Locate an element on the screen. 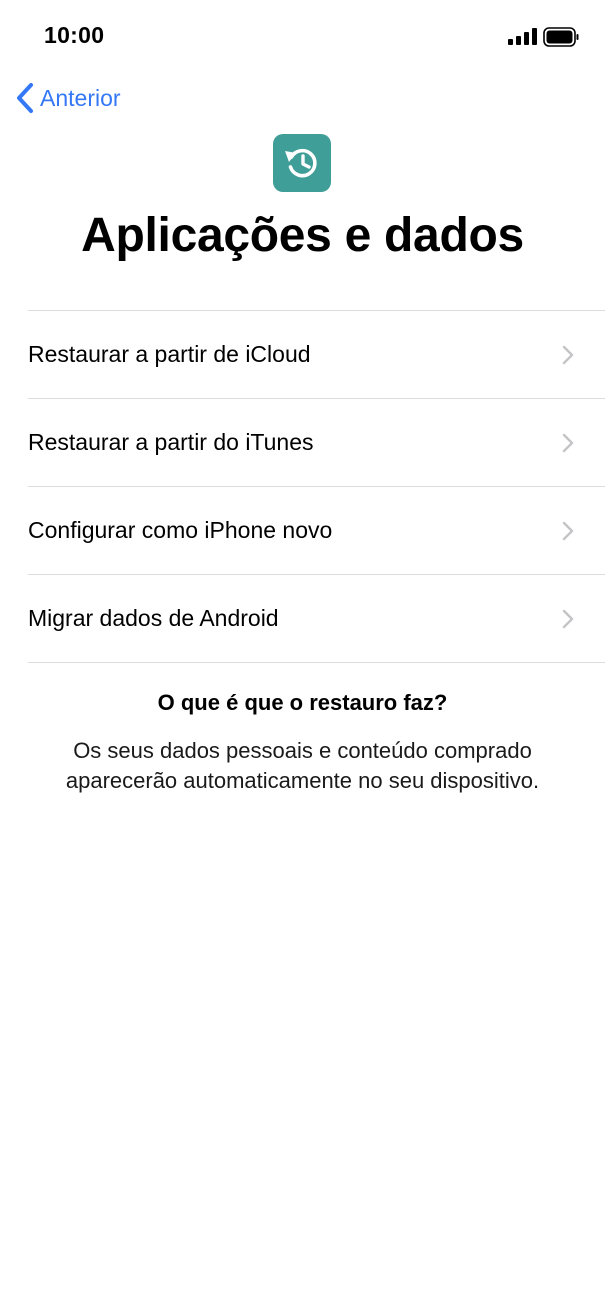  option-migrate-android: Migrar dados de Android is located at coordinates (316, 619).